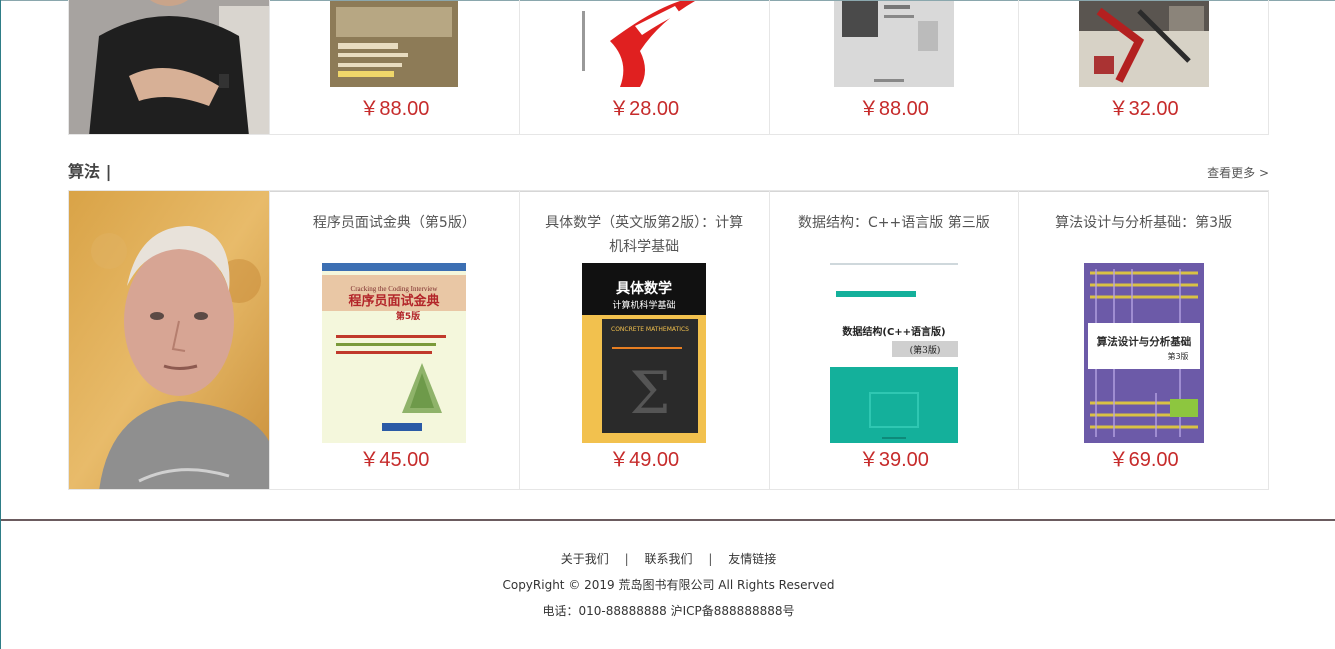 The width and height of the screenshot is (1335, 649). Describe the element at coordinates (644, 109) in the screenshot. I see `book-price: ￥28.00` at that location.